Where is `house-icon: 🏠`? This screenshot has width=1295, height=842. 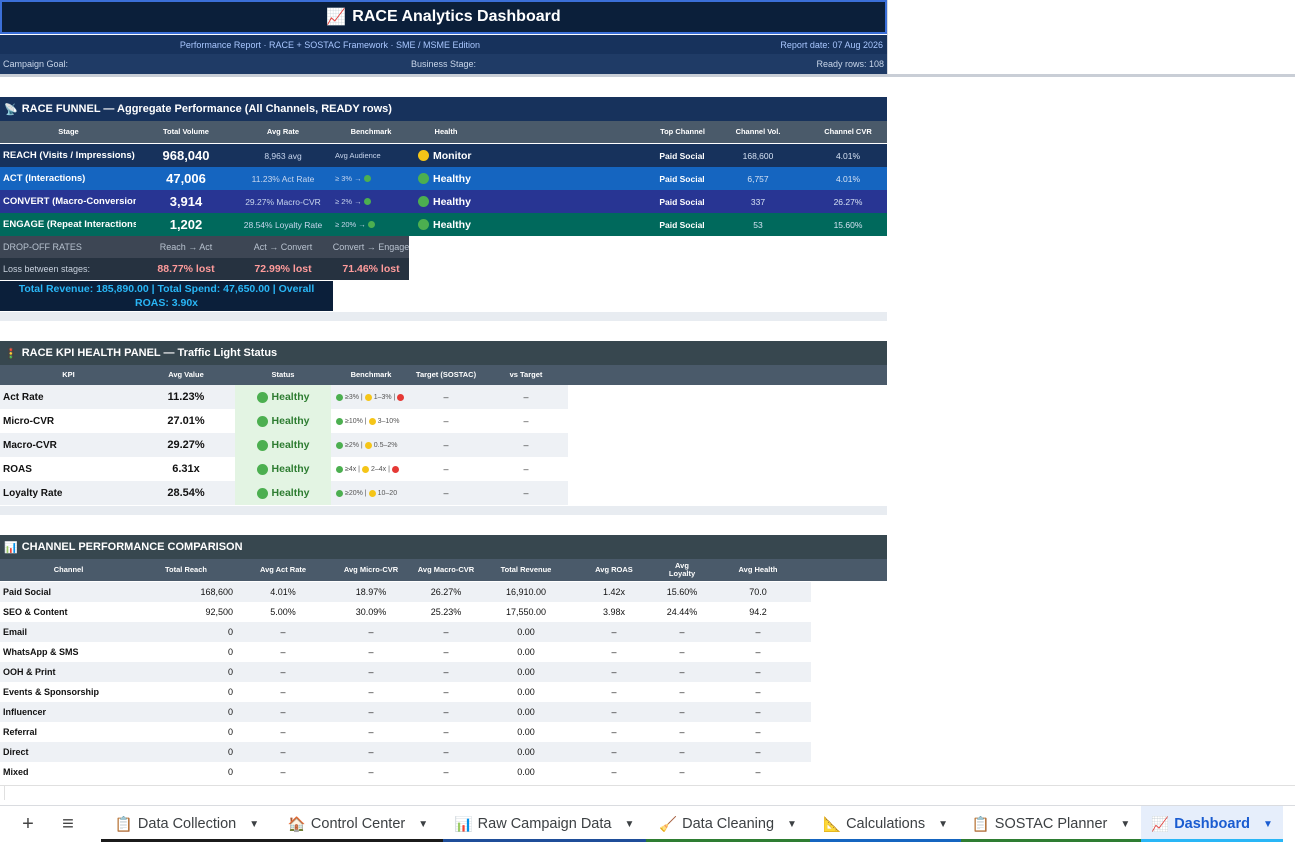 house-icon: 🏠 is located at coordinates (296, 824).